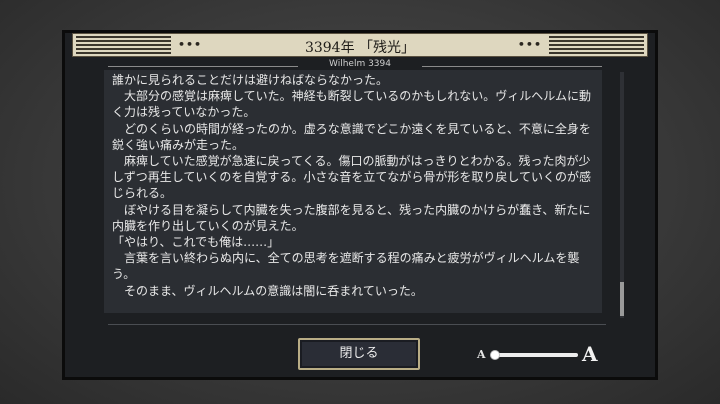 The image size is (720, 404). I want to click on font-size-small-icon: A, so click(481, 354).